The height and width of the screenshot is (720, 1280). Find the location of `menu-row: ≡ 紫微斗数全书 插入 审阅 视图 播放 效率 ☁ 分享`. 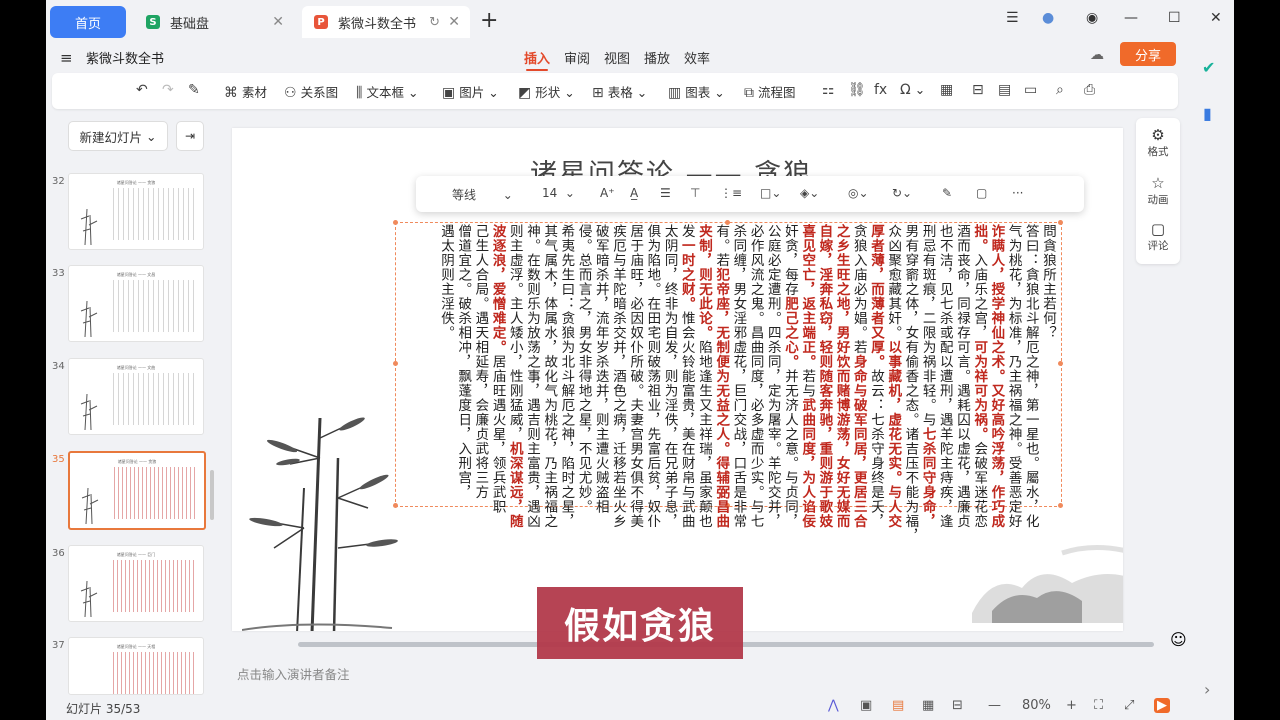

menu-row: ≡ 紫微斗数全书 插入 审阅 视图 播放 效率 ☁ 分享 is located at coordinates (640, 56).